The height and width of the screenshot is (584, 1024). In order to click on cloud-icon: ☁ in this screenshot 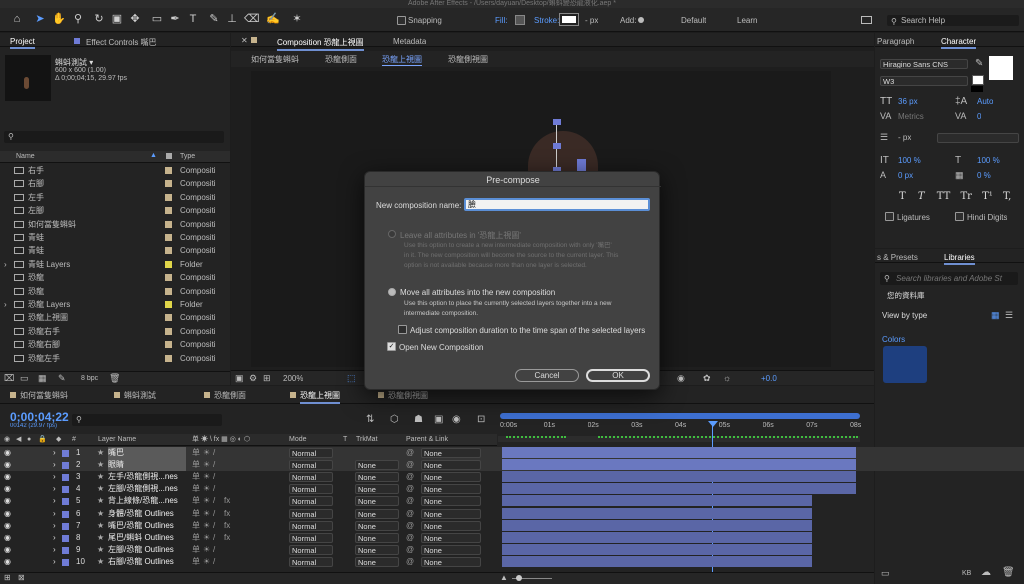, I will do `click(986, 572)`.